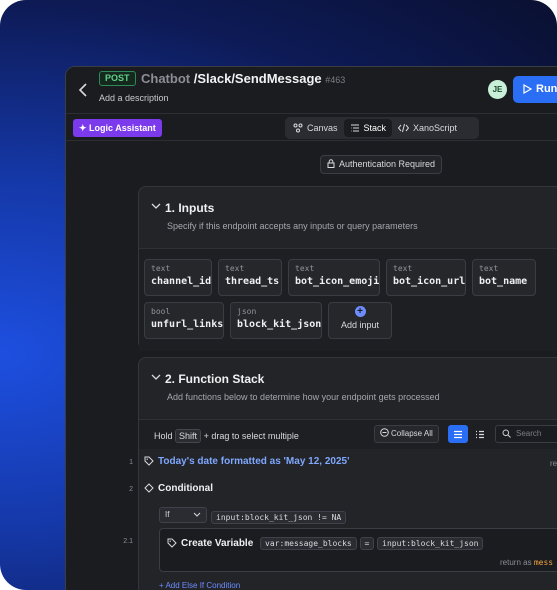  I want to click on multi-select-hint: Hold Shift + drag to select multiple, so click(226, 436).